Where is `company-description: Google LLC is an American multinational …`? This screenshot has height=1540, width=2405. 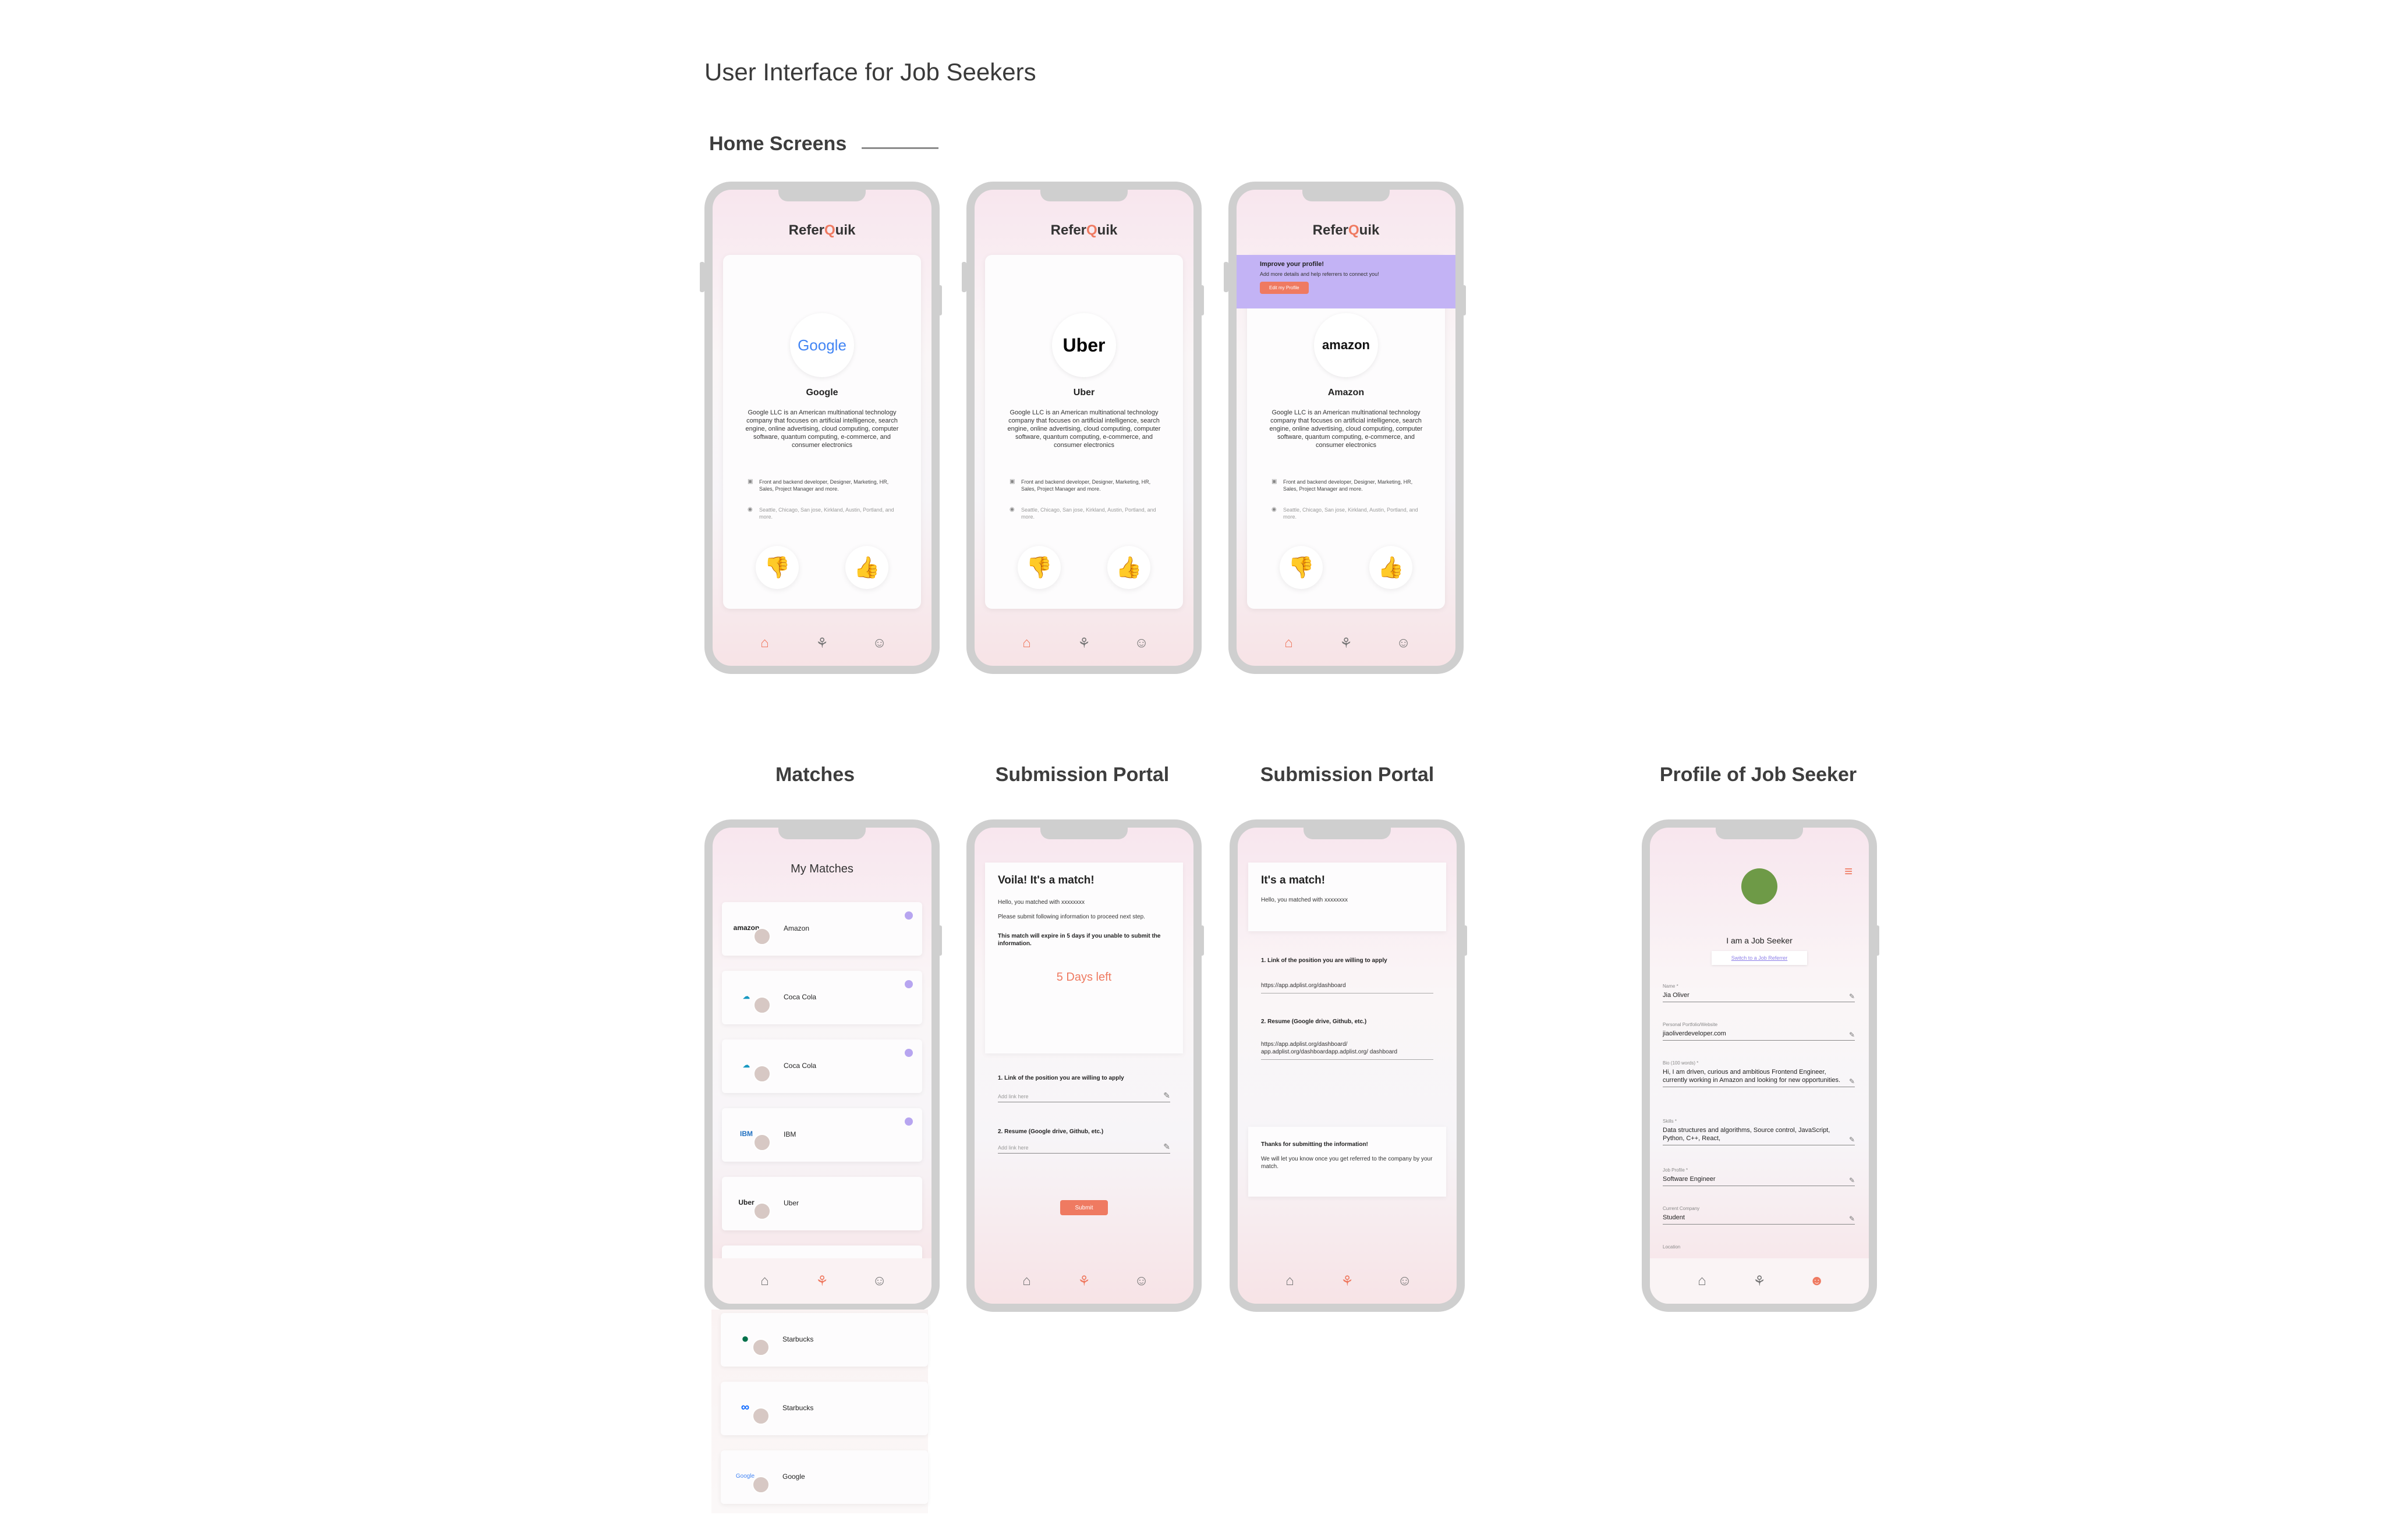 company-description: Google LLC is an American multinational … is located at coordinates (1084, 429).